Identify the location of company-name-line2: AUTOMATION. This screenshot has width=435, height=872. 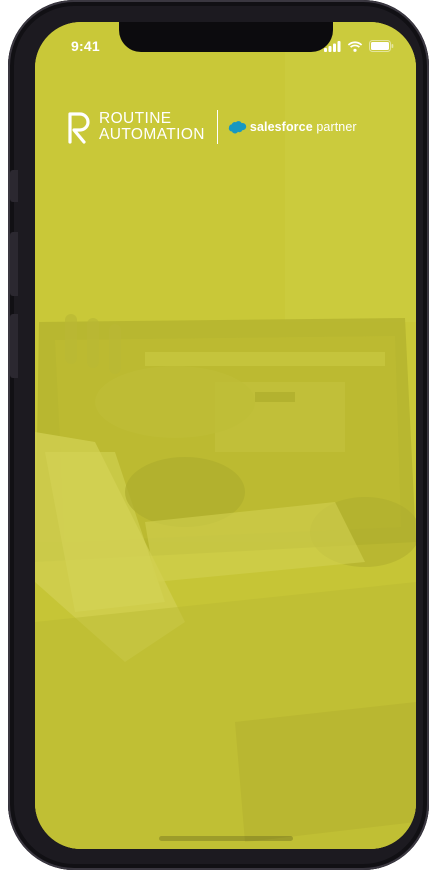
(152, 134).